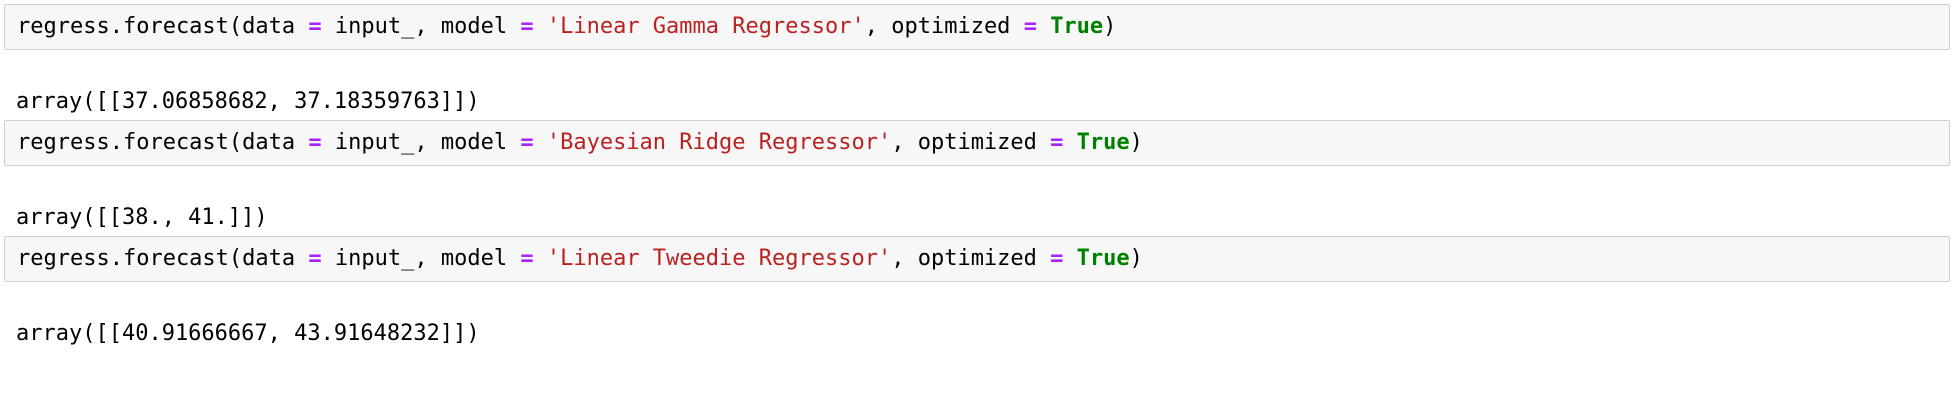 Image resolution: width=1954 pixels, height=408 pixels. I want to click on code-string-literal: 'Bayesian Ridge Regressor', so click(719, 142).